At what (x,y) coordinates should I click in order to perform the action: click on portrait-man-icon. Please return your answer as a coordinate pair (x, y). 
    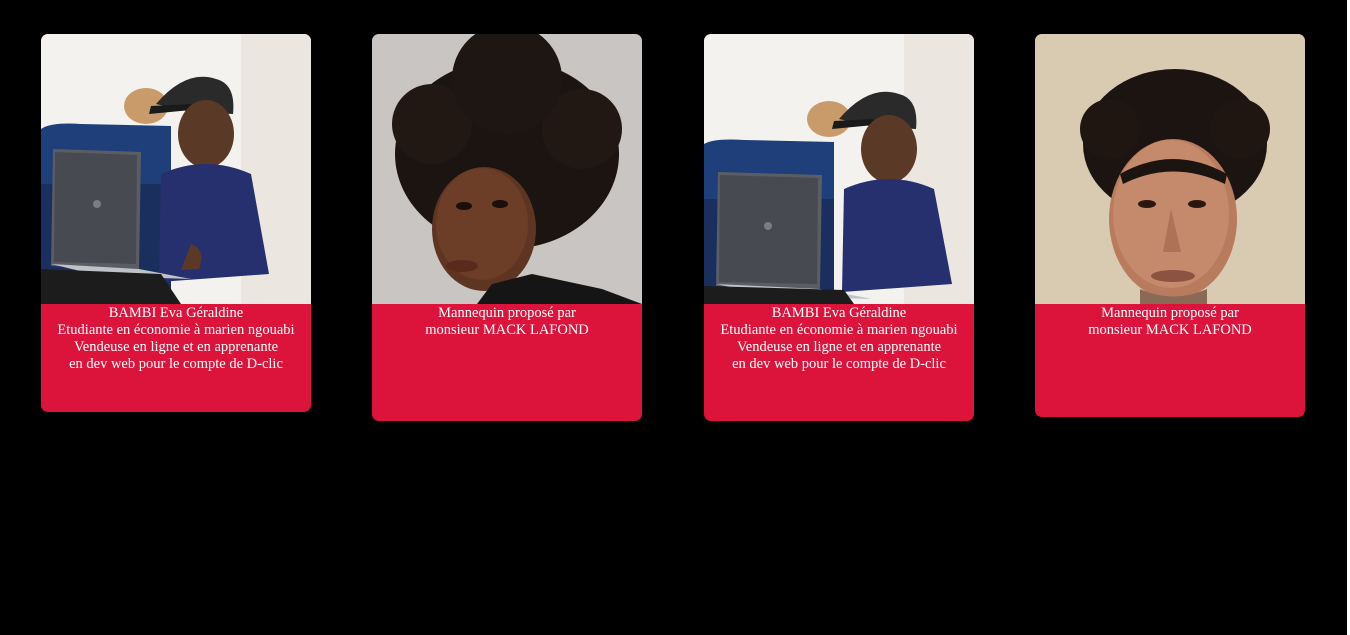
    Looking at the image, I should click on (1170, 169).